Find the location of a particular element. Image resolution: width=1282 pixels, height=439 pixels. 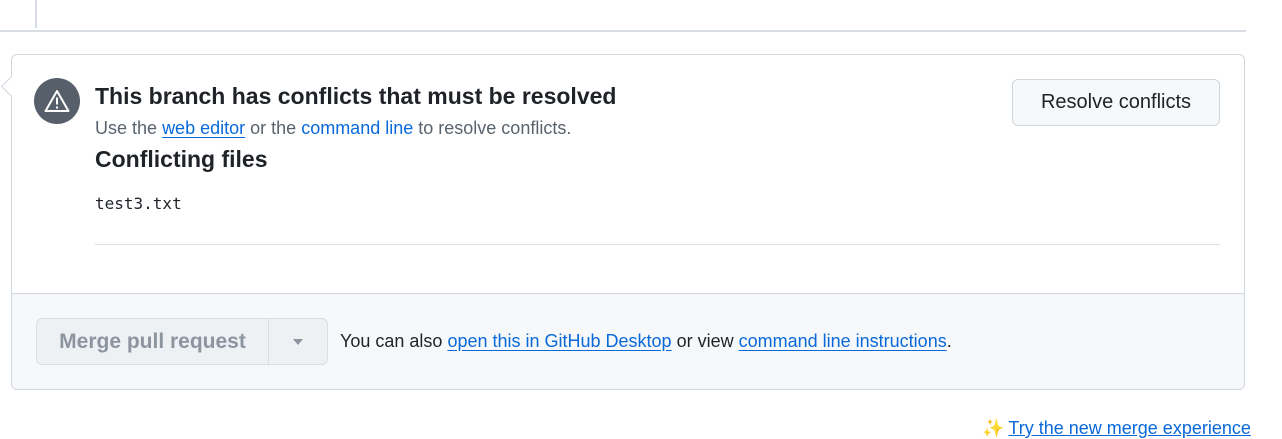

footer-middle: or view is located at coordinates (705, 341).